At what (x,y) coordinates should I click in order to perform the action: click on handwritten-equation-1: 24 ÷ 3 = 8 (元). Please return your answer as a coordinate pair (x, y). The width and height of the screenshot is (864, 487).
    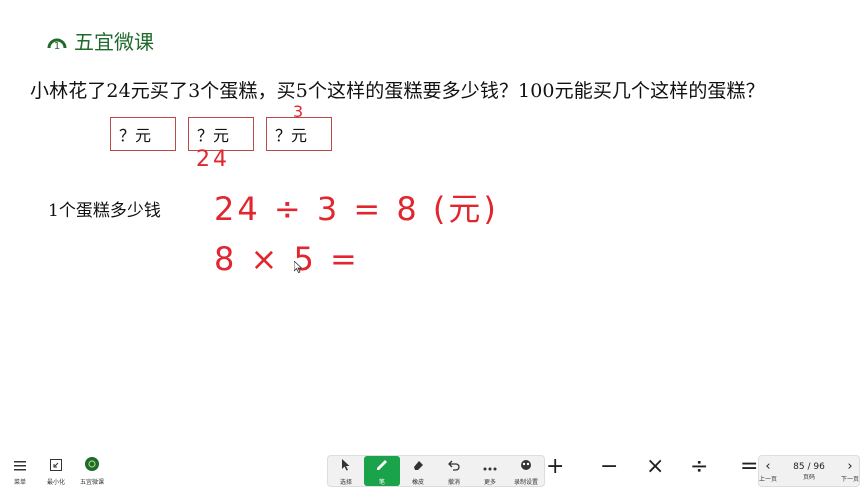
    Looking at the image, I should click on (356, 209).